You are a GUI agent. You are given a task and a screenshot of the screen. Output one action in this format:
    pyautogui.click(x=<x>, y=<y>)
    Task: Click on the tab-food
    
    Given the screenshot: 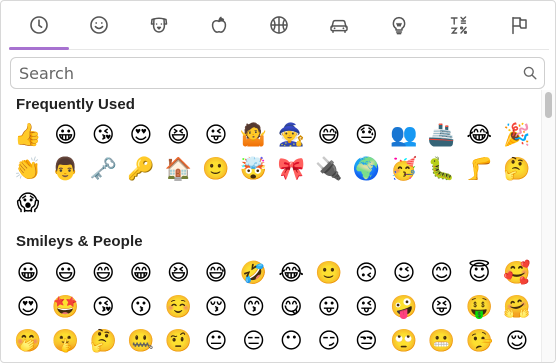 What is the action you would take?
    pyautogui.click(x=219, y=25)
    